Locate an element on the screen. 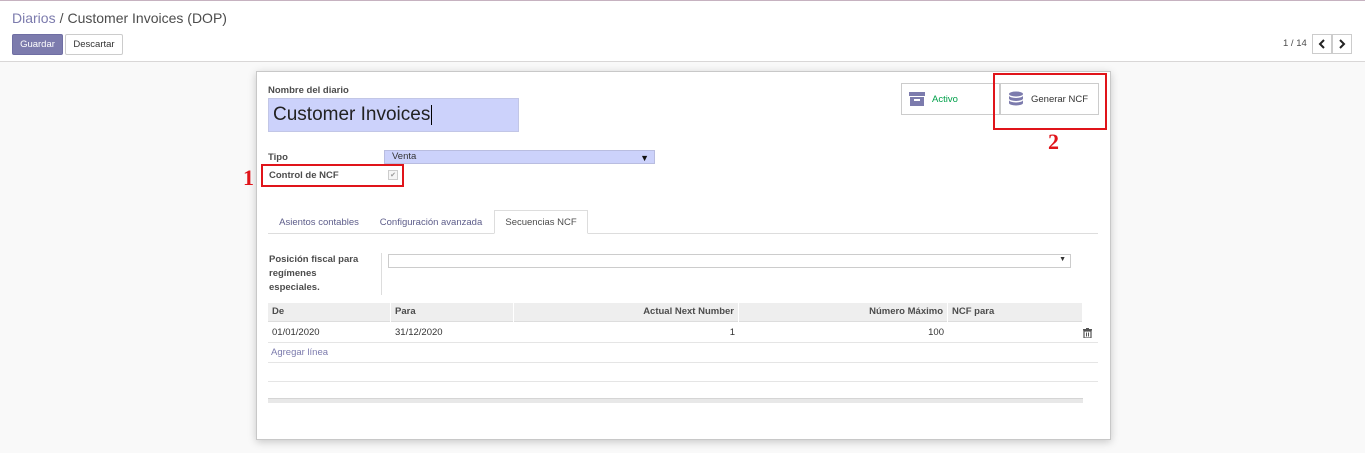 The image size is (1365, 453). pager-previous-button is located at coordinates (1322, 44).